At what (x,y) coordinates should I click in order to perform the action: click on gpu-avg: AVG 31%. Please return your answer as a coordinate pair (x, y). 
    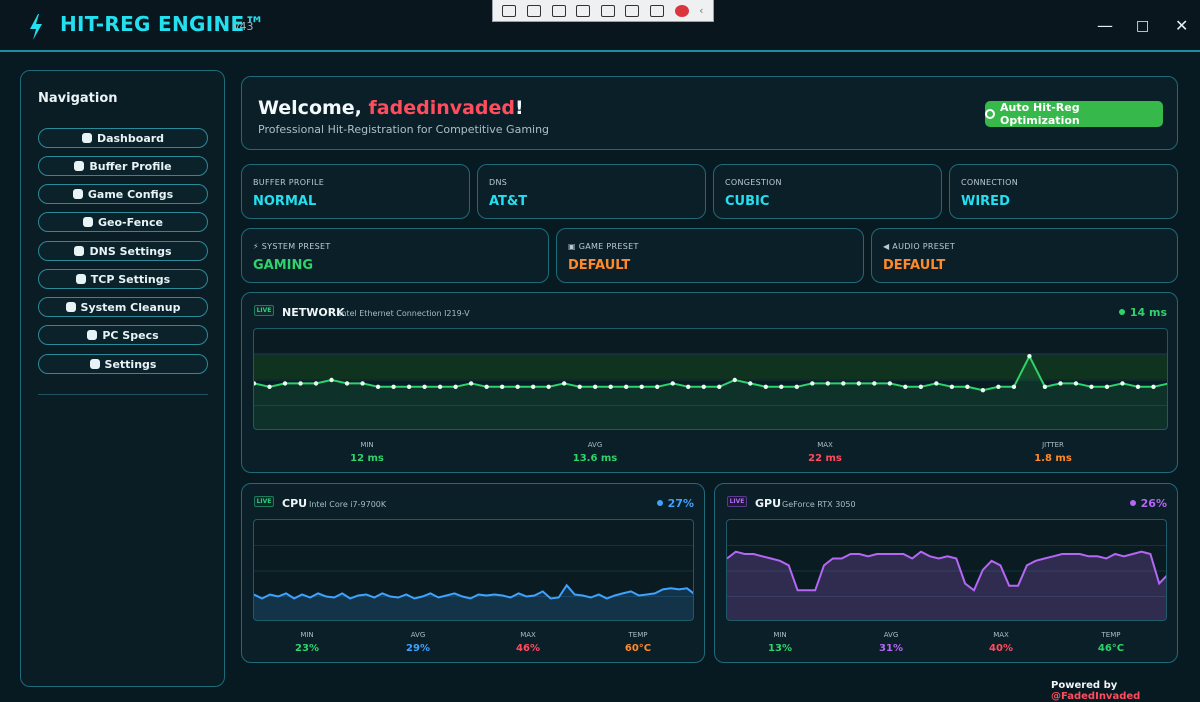
    Looking at the image, I should click on (891, 642).